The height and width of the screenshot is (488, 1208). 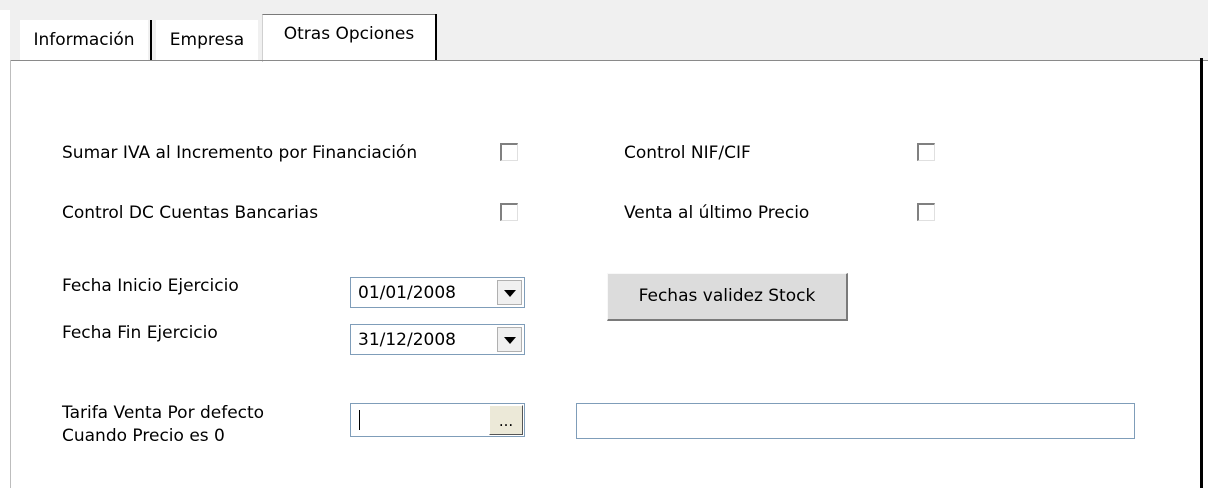 What do you see at coordinates (163, 413) in the screenshot?
I see `tarifa-label-line1: Tarifa Venta Por defecto` at bounding box center [163, 413].